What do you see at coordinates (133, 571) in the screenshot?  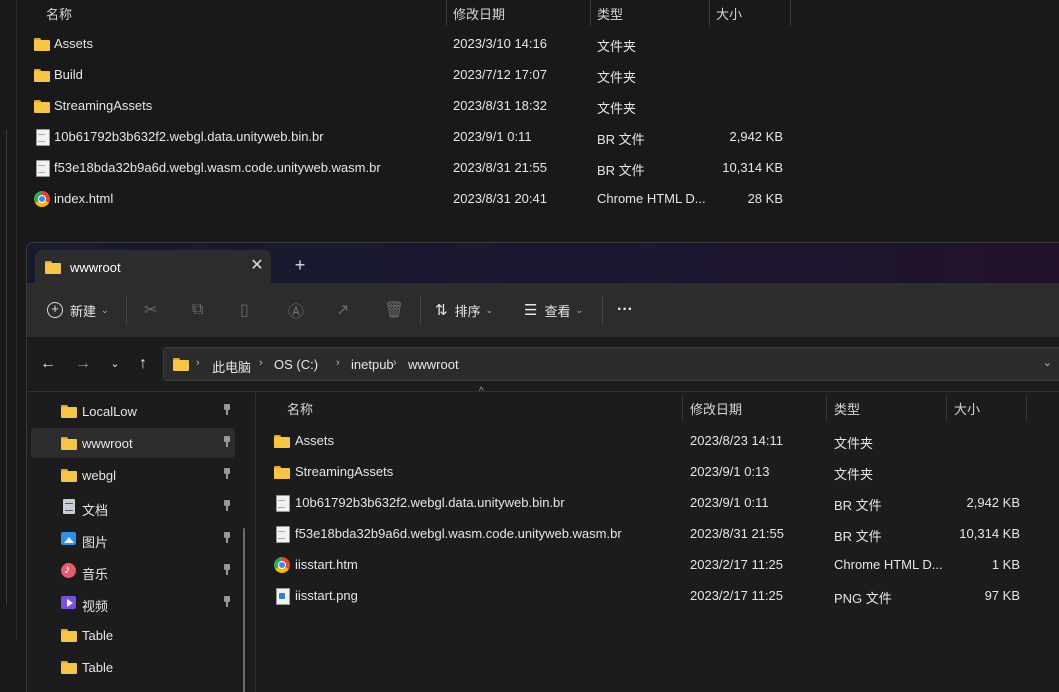 I see `nav-item: 音乐` at bounding box center [133, 571].